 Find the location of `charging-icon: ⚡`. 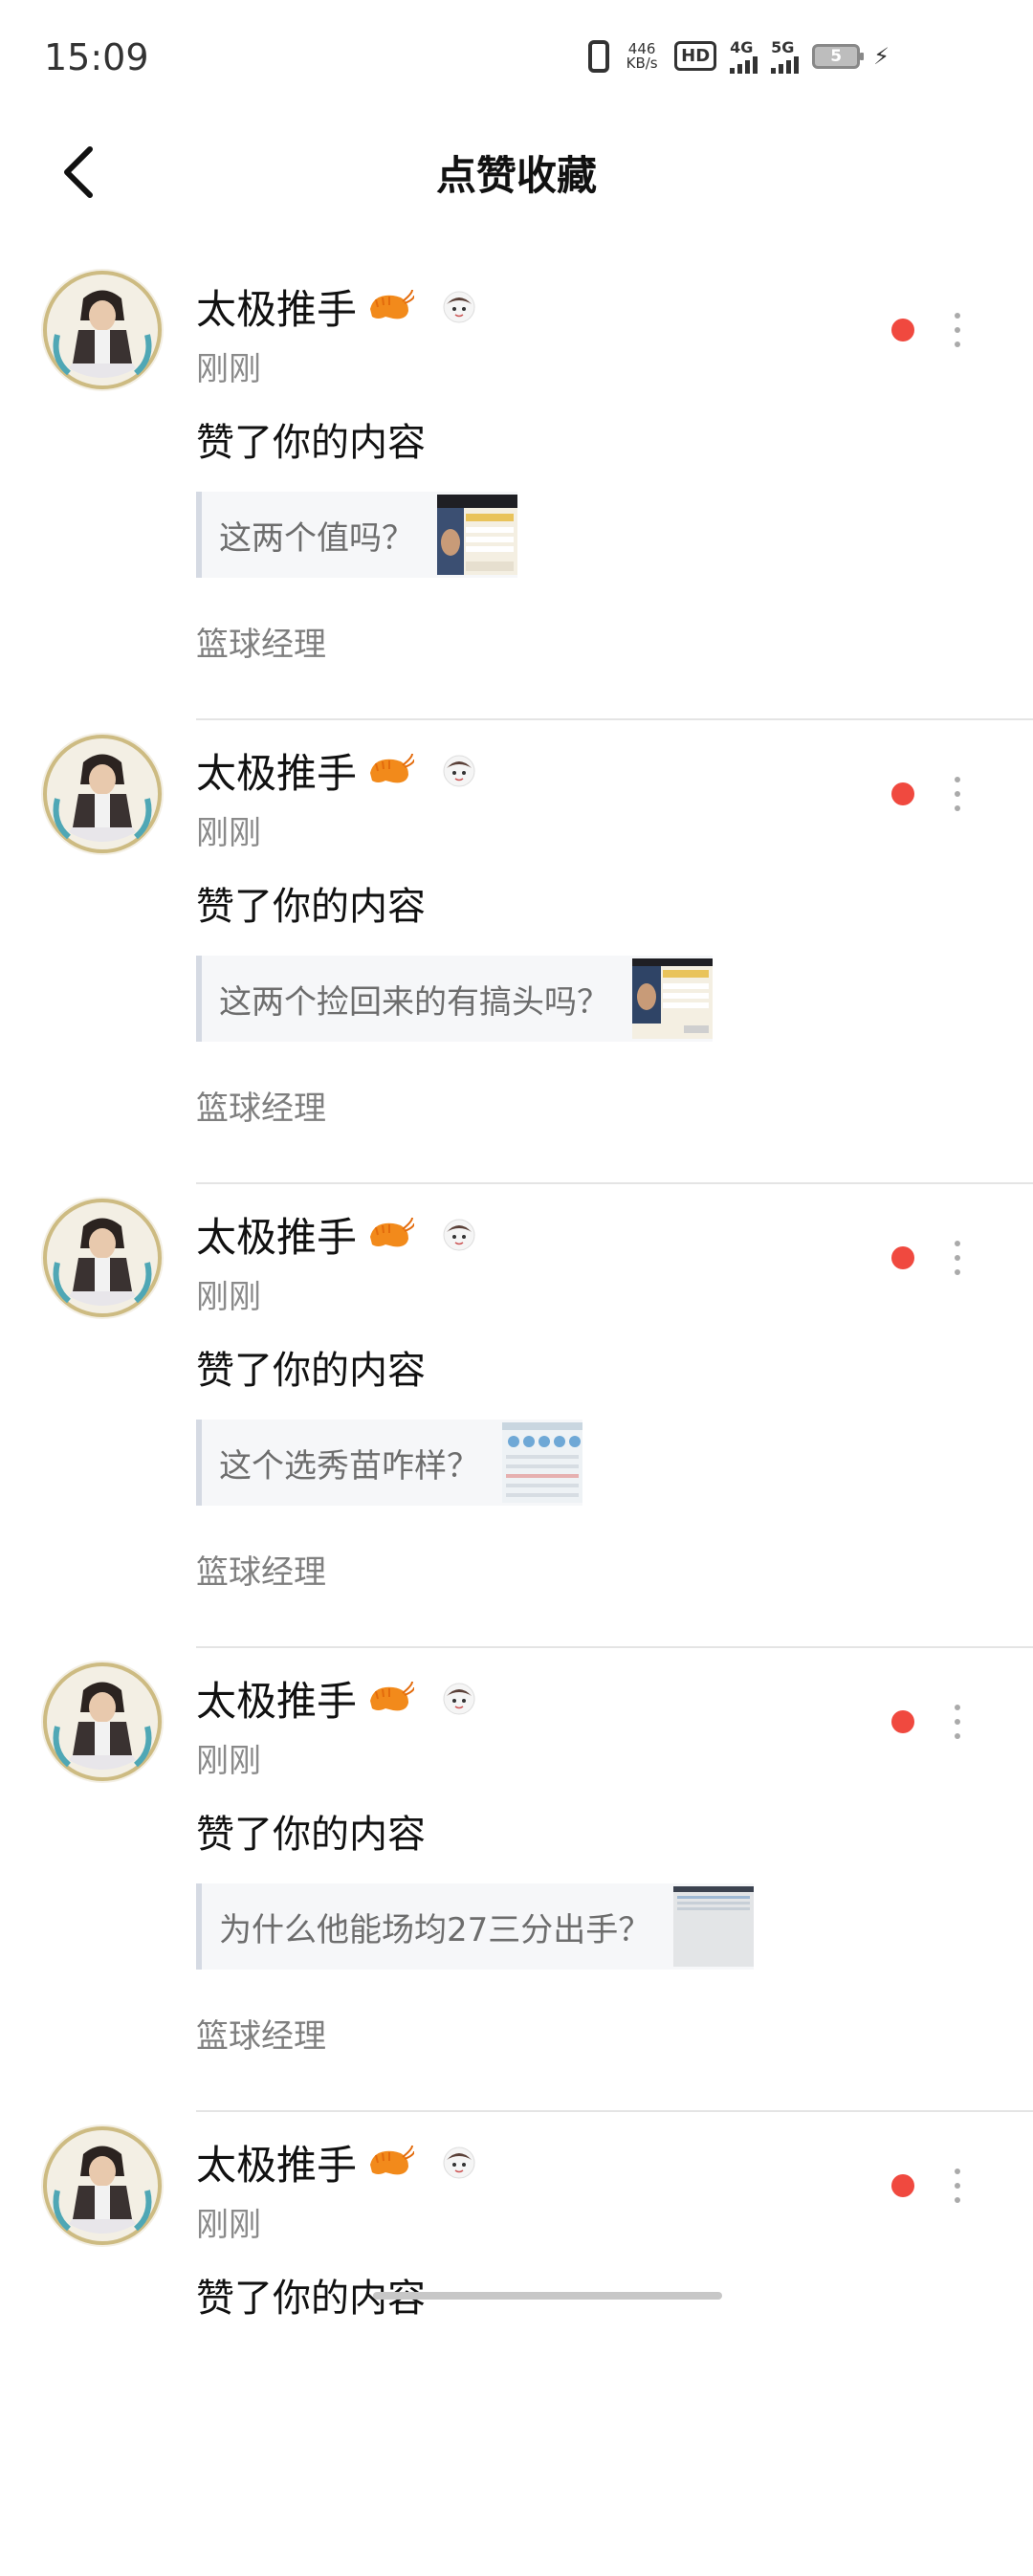

charging-icon: ⚡ is located at coordinates (881, 56).